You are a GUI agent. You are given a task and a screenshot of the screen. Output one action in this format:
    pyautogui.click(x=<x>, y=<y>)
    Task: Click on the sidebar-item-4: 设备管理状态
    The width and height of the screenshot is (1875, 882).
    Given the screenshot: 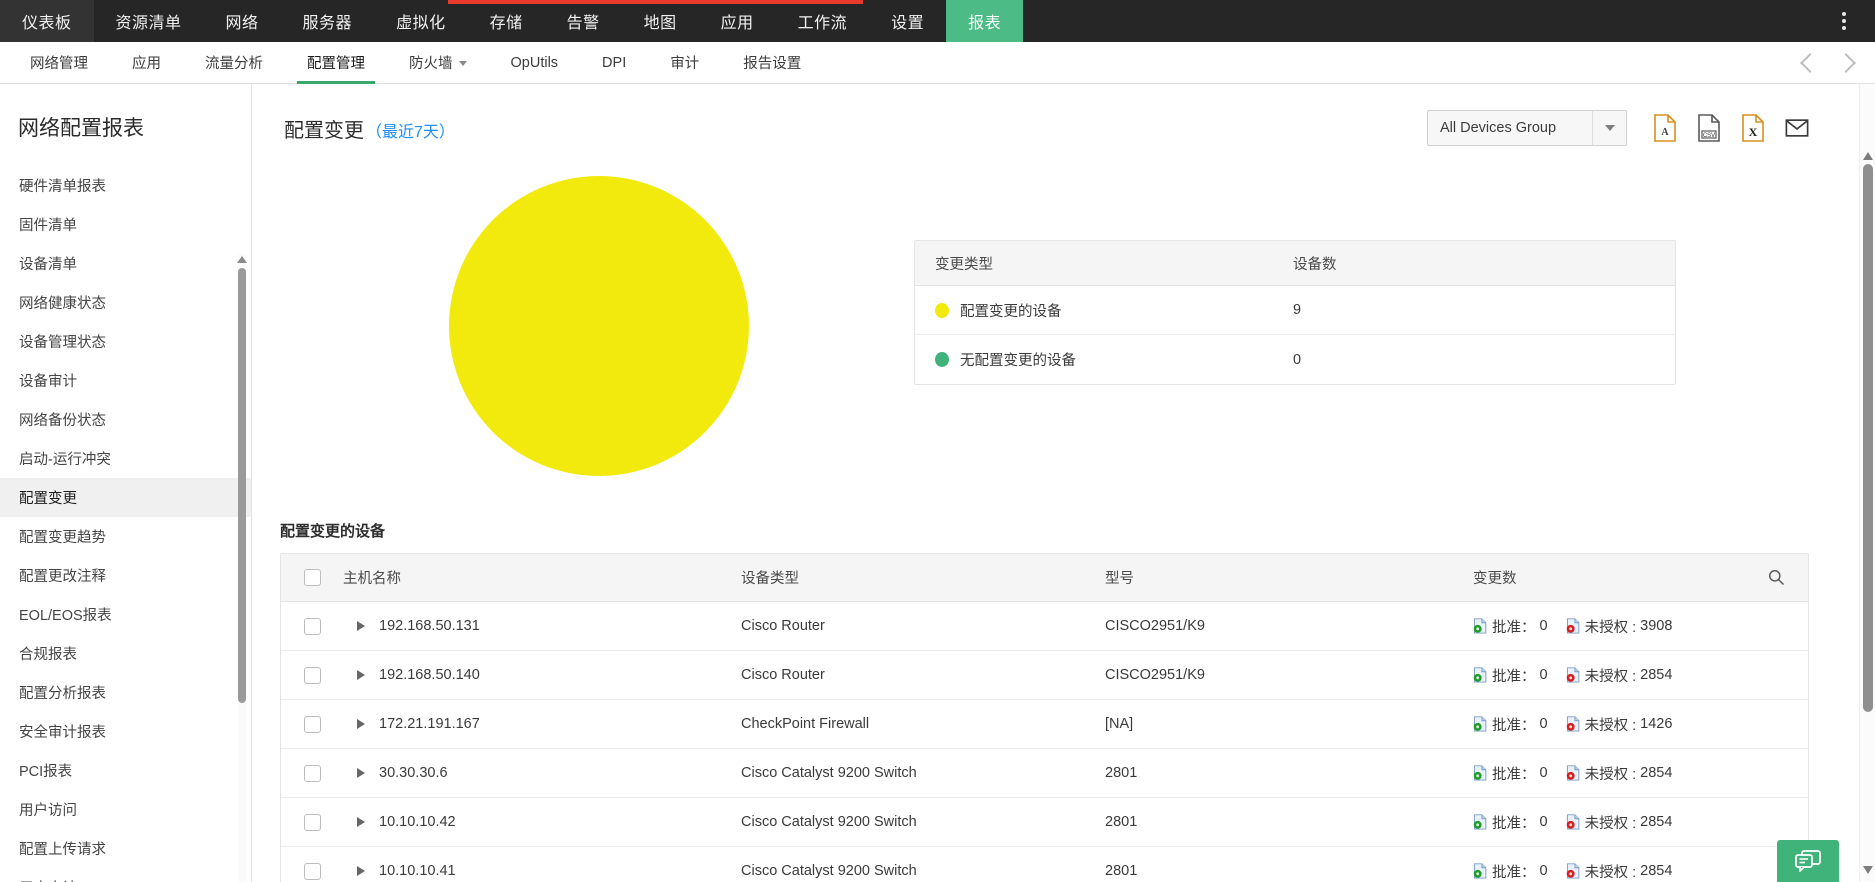 What is the action you would take?
    pyautogui.click(x=125, y=341)
    